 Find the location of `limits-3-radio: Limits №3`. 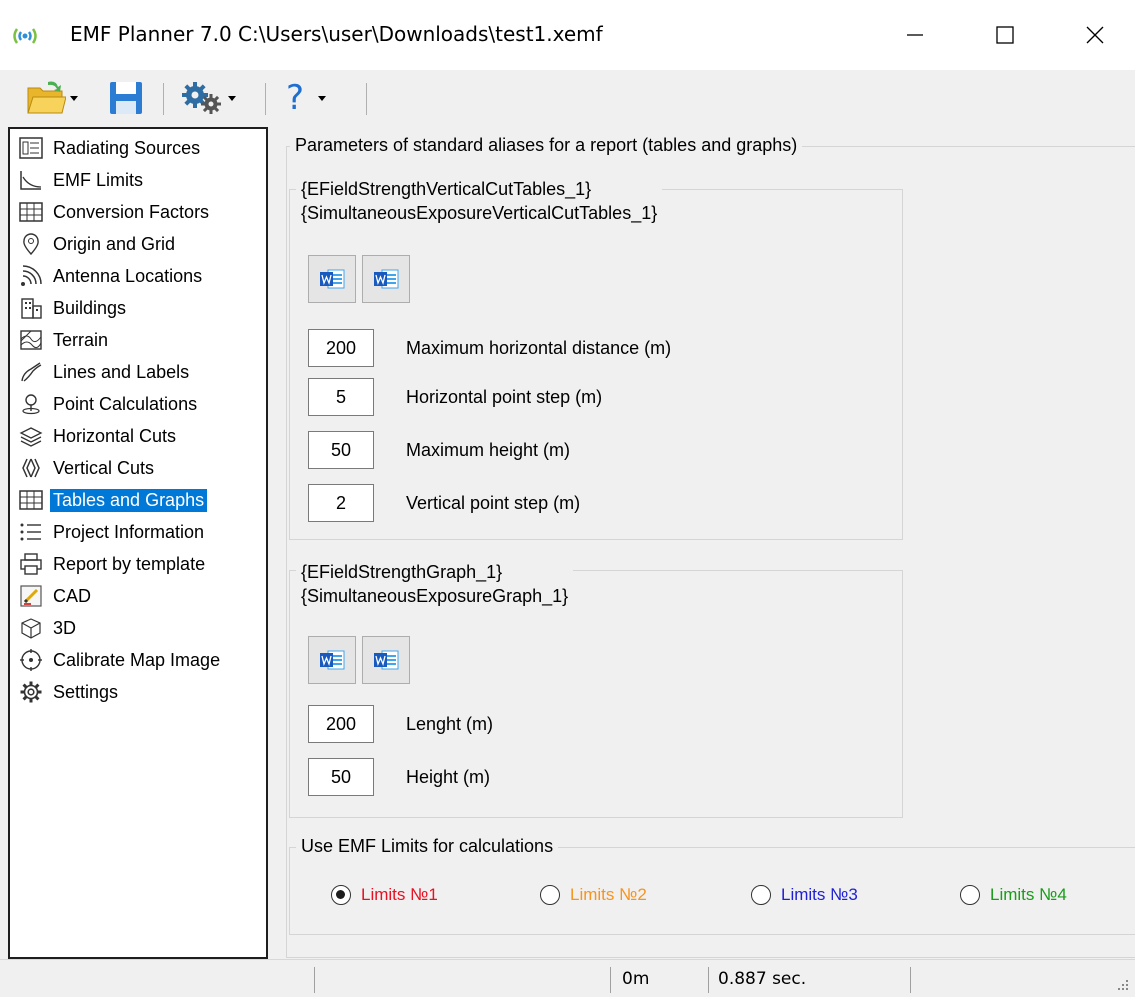

limits-3-radio: Limits №3 is located at coordinates (804, 895).